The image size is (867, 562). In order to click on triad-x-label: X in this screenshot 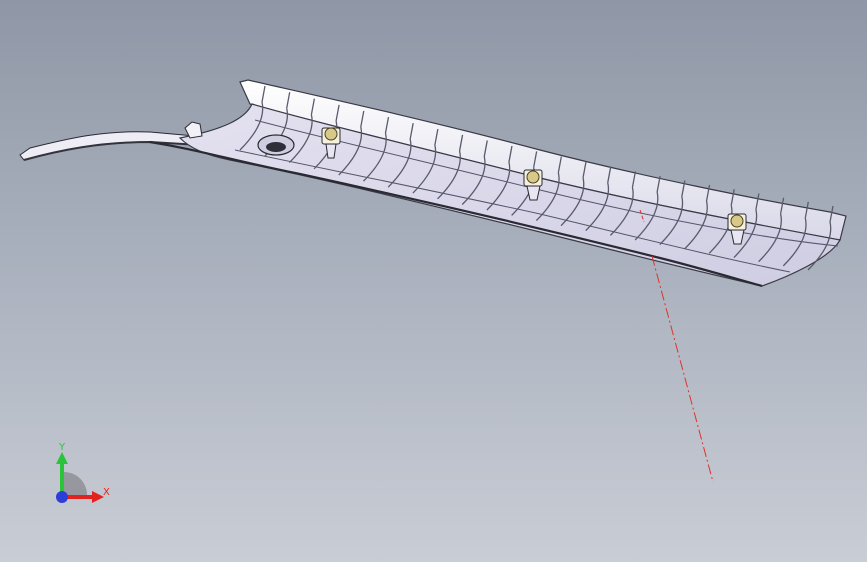, I will do `click(106, 492)`.